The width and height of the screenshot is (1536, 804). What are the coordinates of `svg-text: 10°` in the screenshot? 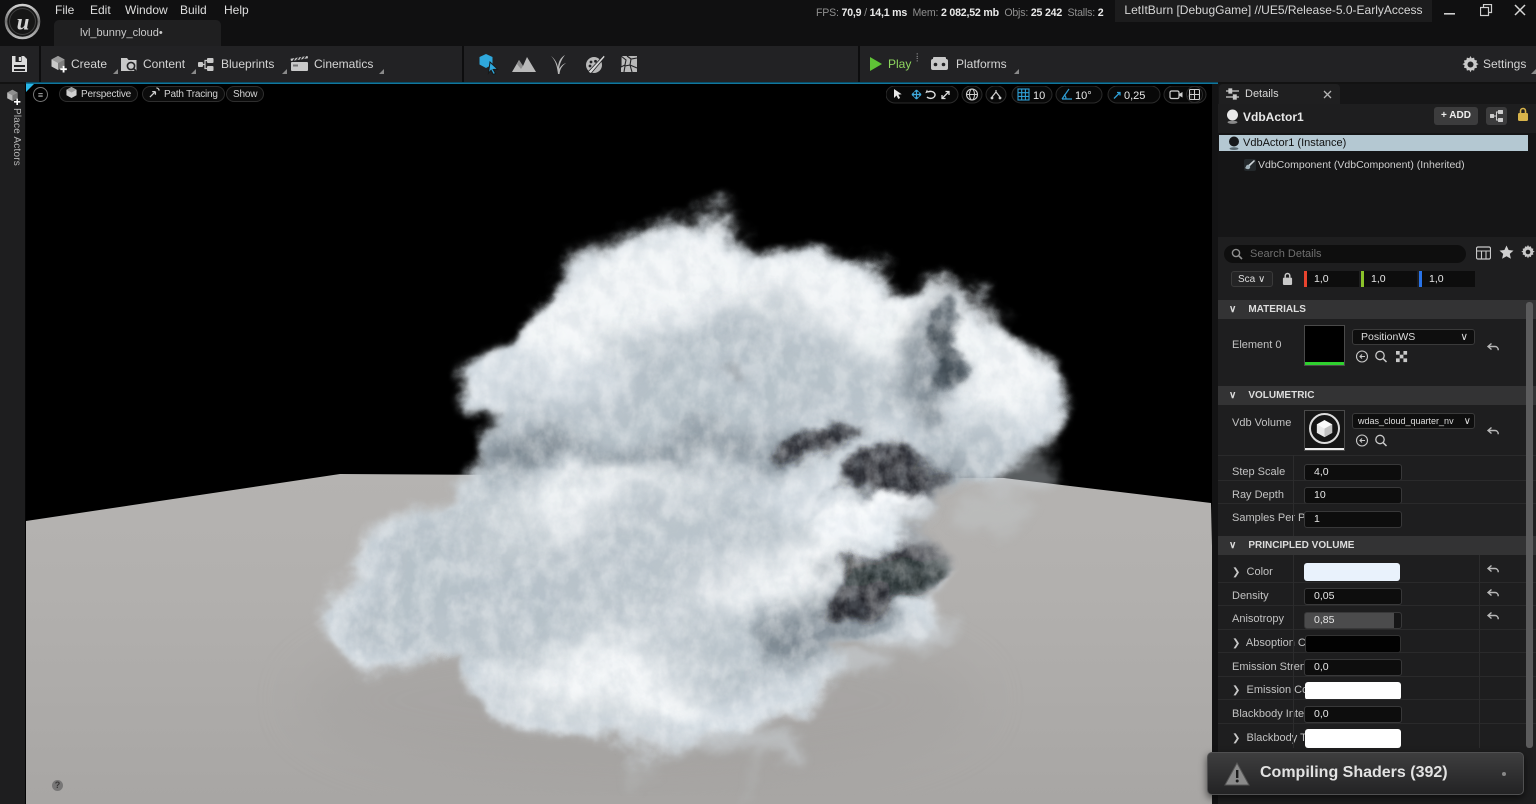 It's located at (1083, 96).